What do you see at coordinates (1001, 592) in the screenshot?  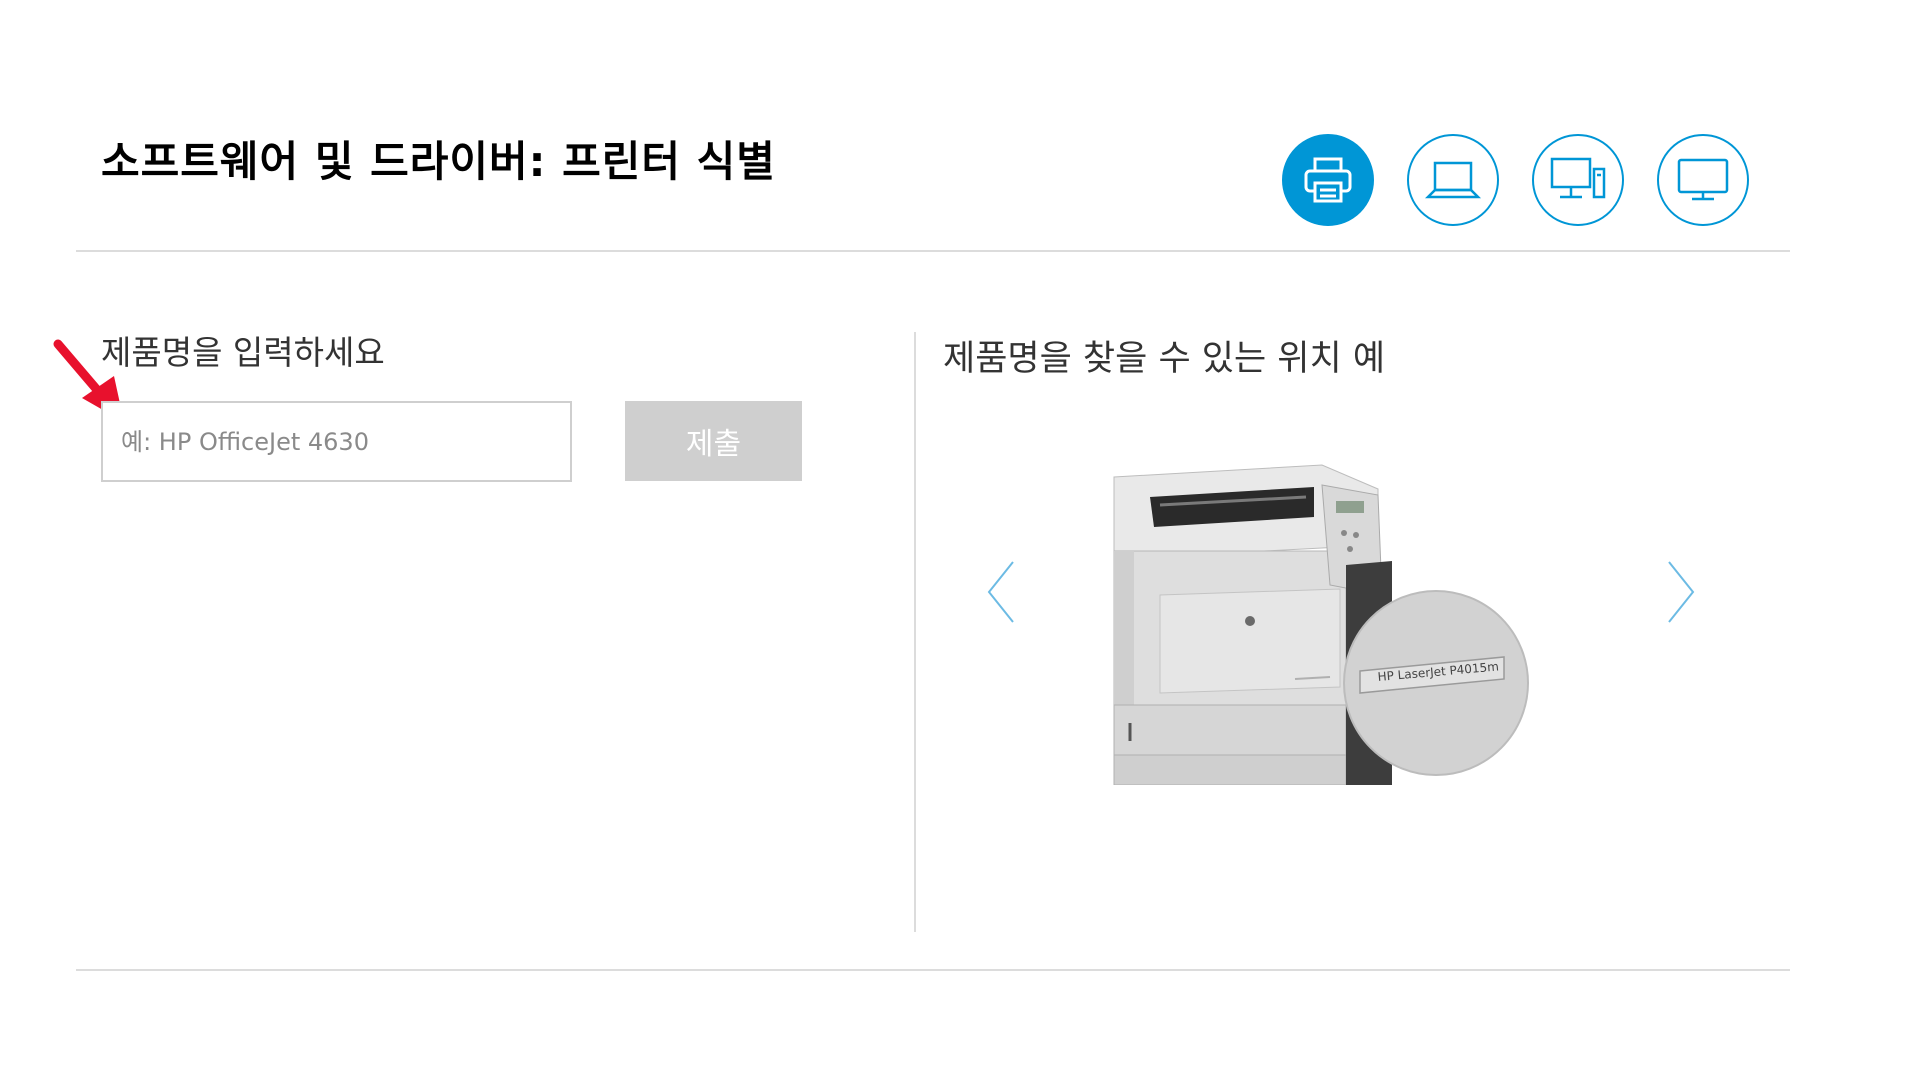 I see `chevron-left-icon` at bounding box center [1001, 592].